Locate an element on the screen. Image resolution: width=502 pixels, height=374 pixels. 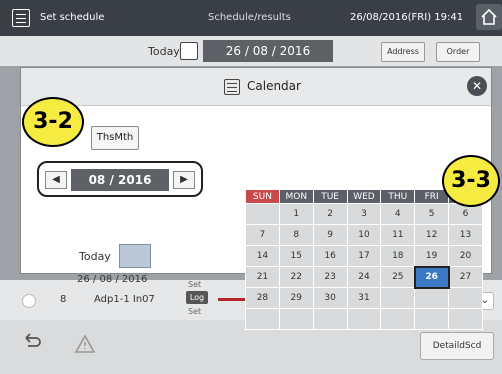
back-arrow-icon is located at coordinates (33, 340).